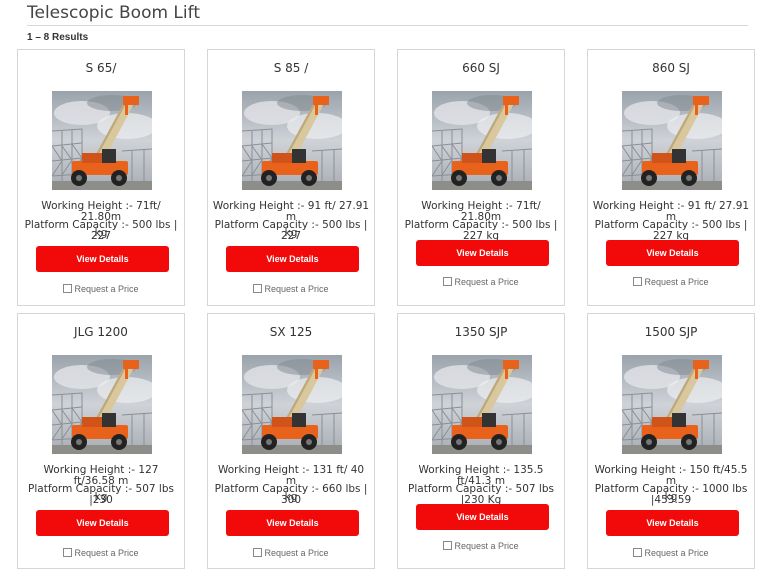  What do you see at coordinates (481, 494) in the screenshot?
I see `platform-capacity: Platform Capacity :- 507 lbs |230 Kg` at bounding box center [481, 494].